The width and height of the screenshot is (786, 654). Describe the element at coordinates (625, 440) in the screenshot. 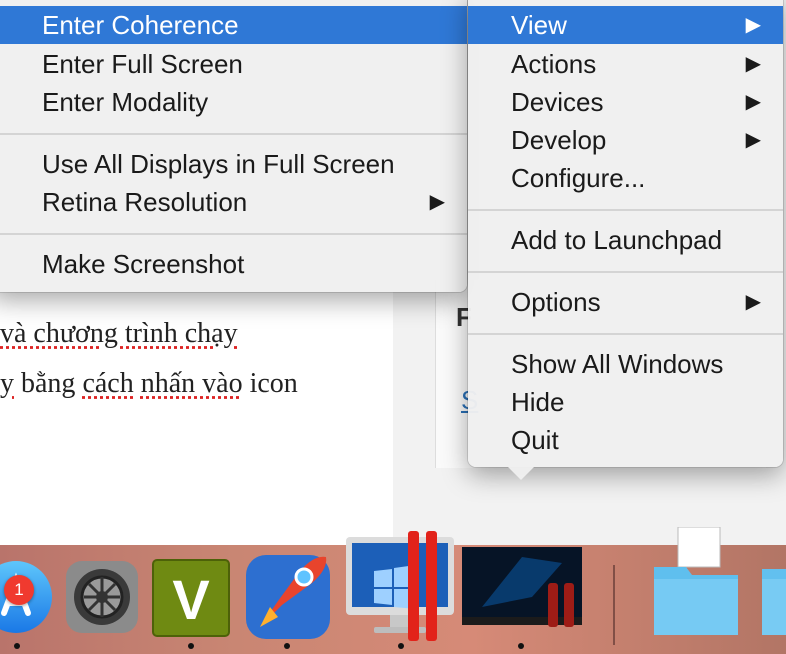

I see `menu-item-quit: Quit` at that location.